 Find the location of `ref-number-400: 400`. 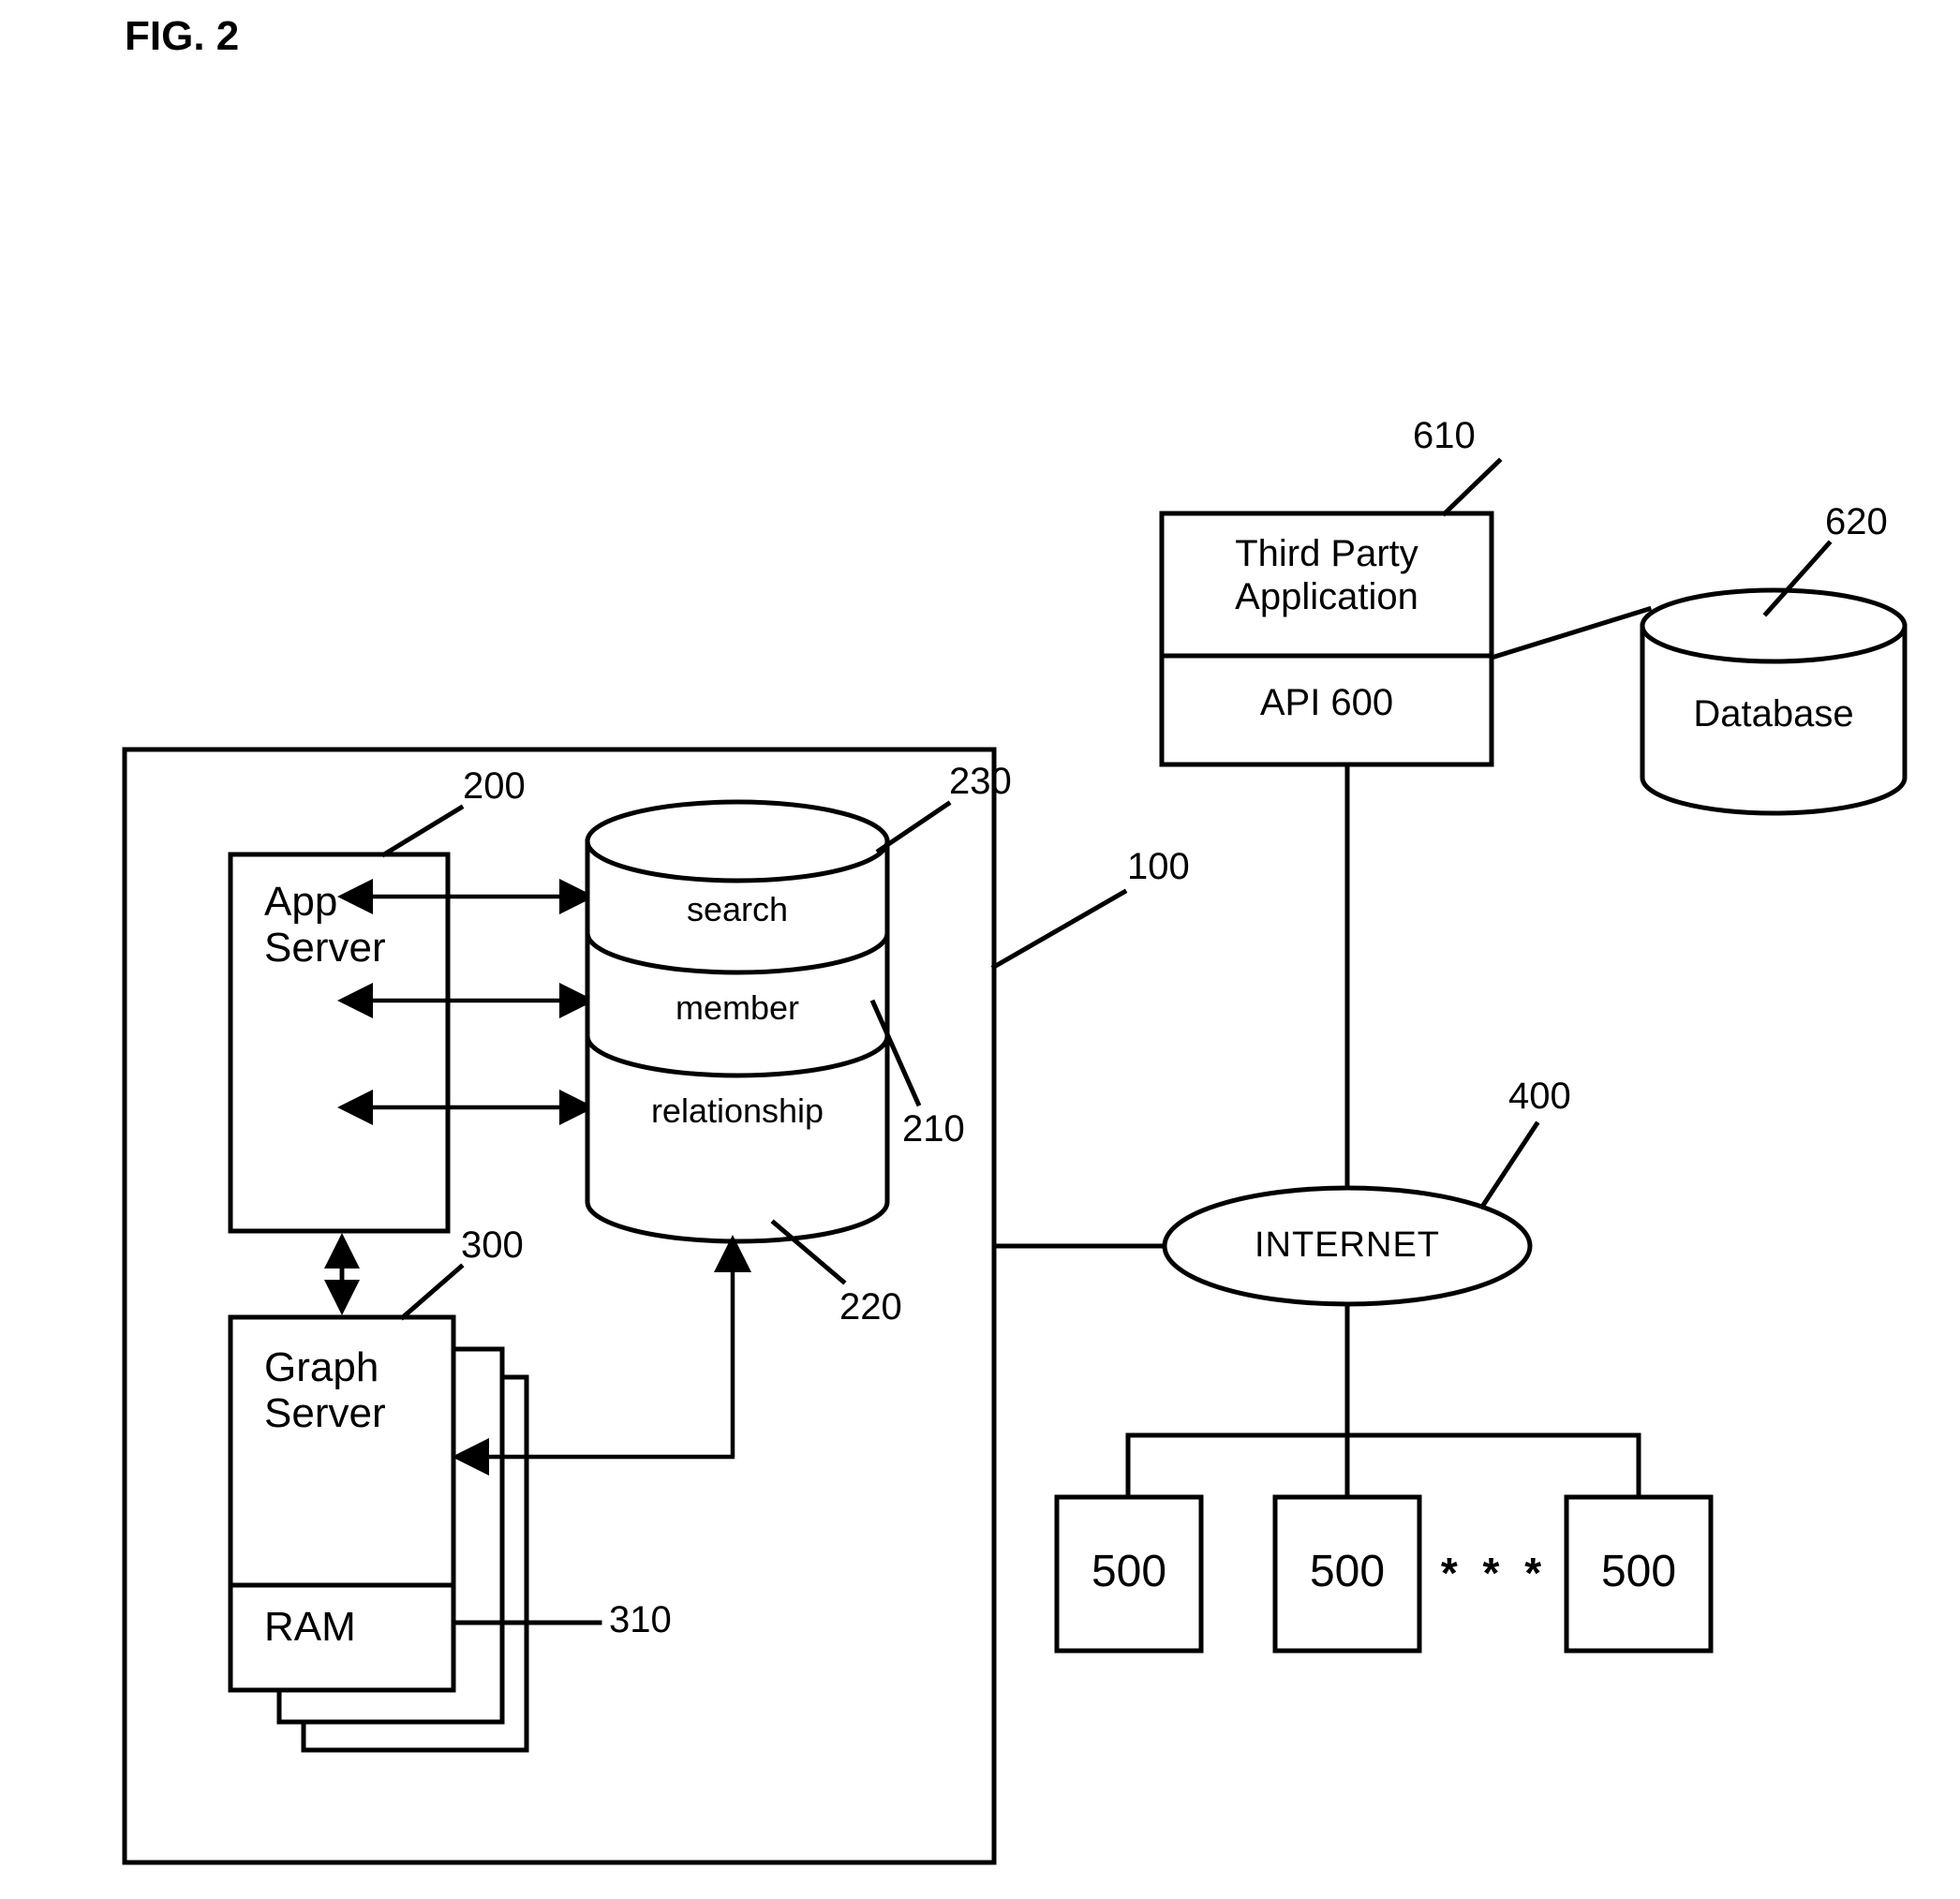

ref-number-400: 400 is located at coordinates (1539, 1096).